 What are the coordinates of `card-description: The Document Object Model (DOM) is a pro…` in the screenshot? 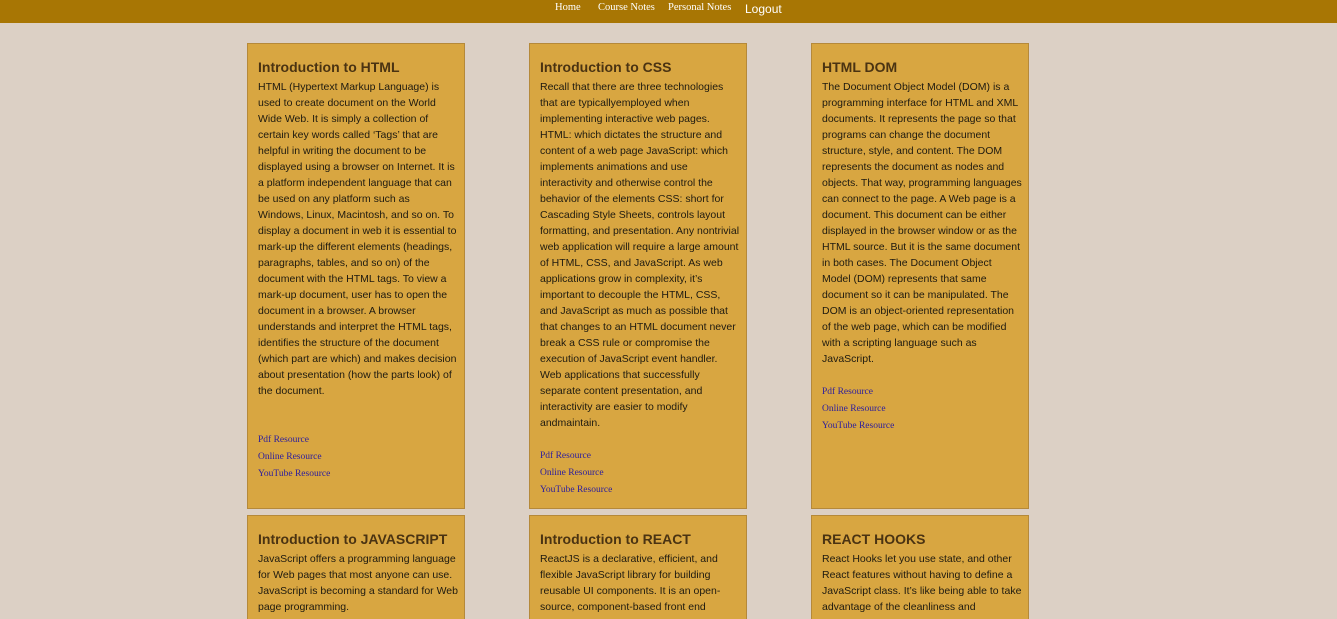 It's located at (922, 223).